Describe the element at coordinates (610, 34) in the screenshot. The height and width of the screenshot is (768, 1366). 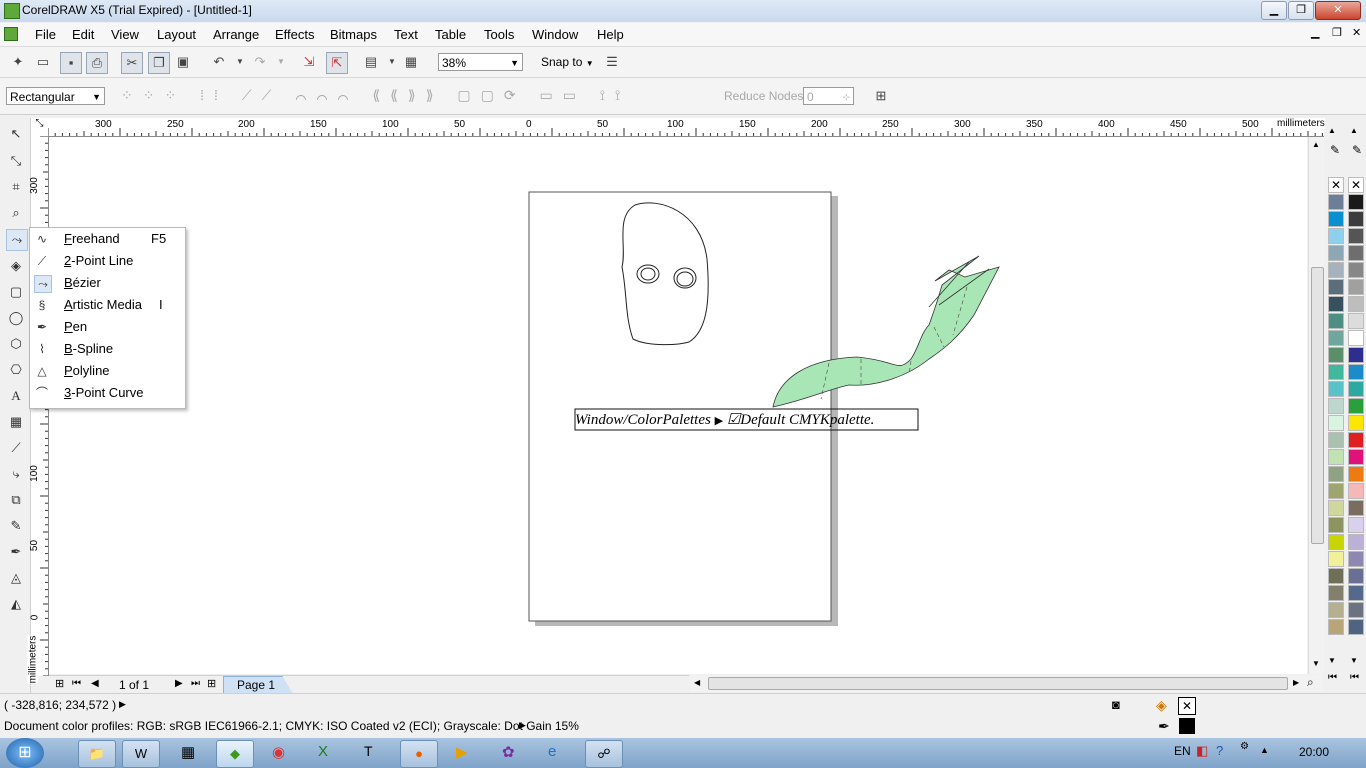
I see `menu-help: Help` at that location.